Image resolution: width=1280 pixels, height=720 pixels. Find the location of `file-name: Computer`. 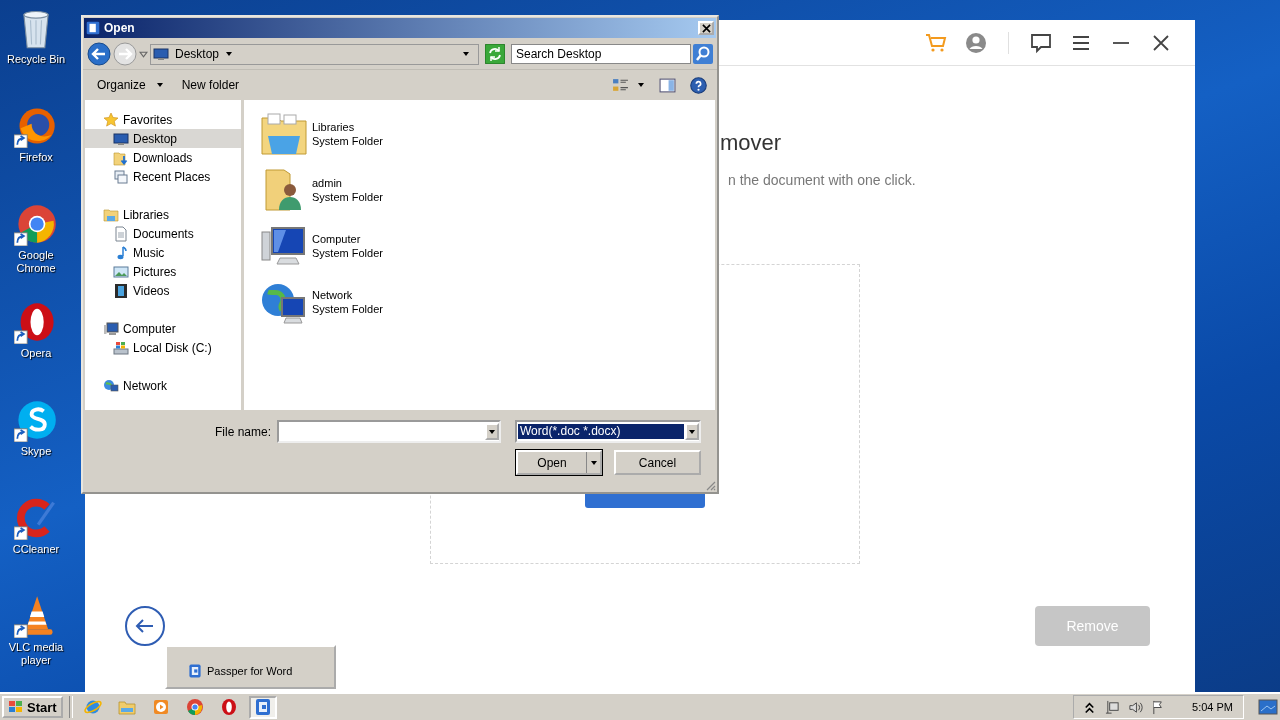

file-name: Computer is located at coordinates (347, 239).